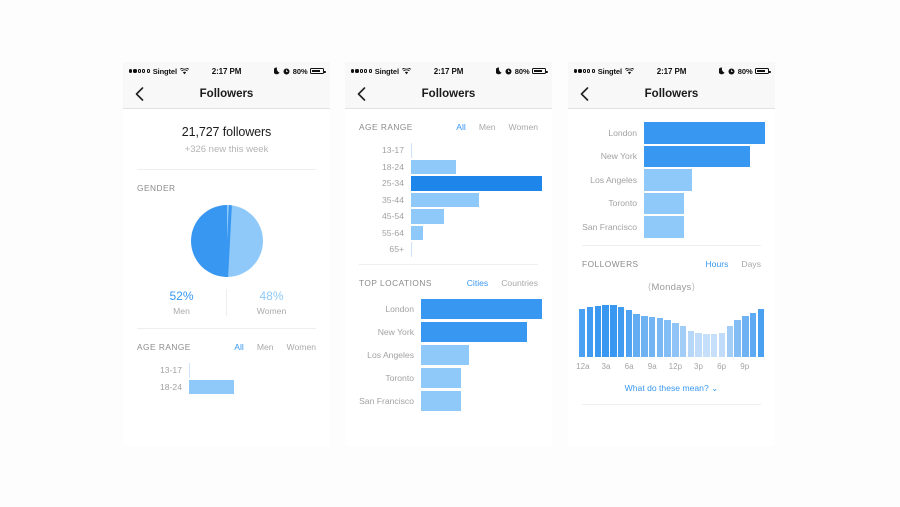 This screenshot has width=900, height=507. What do you see at coordinates (361, 71) in the screenshot?
I see `signal-strength-icon` at bounding box center [361, 71].